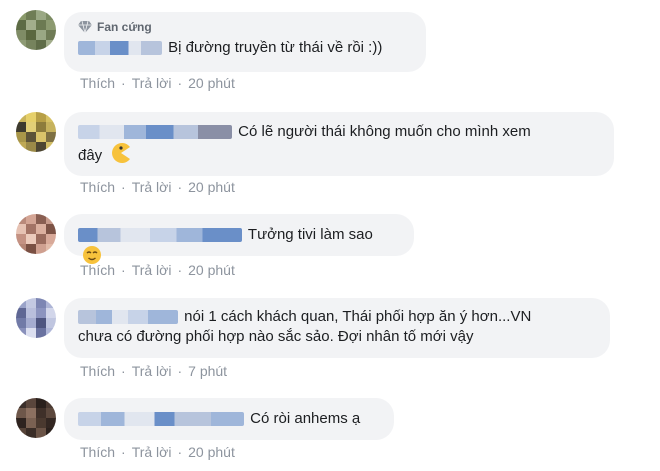 The image size is (660, 471). What do you see at coordinates (305, 418) in the screenshot?
I see `comment-text: Có ròi anhems ạ` at bounding box center [305, 418].